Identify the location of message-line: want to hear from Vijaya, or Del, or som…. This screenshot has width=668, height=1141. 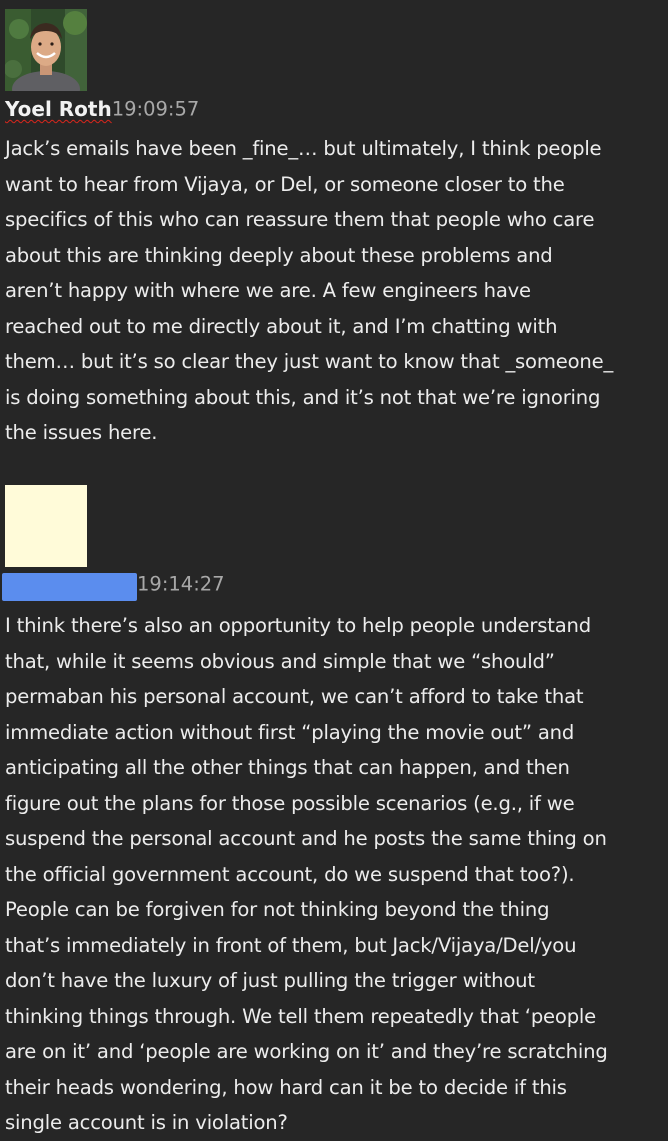
(285, 184).